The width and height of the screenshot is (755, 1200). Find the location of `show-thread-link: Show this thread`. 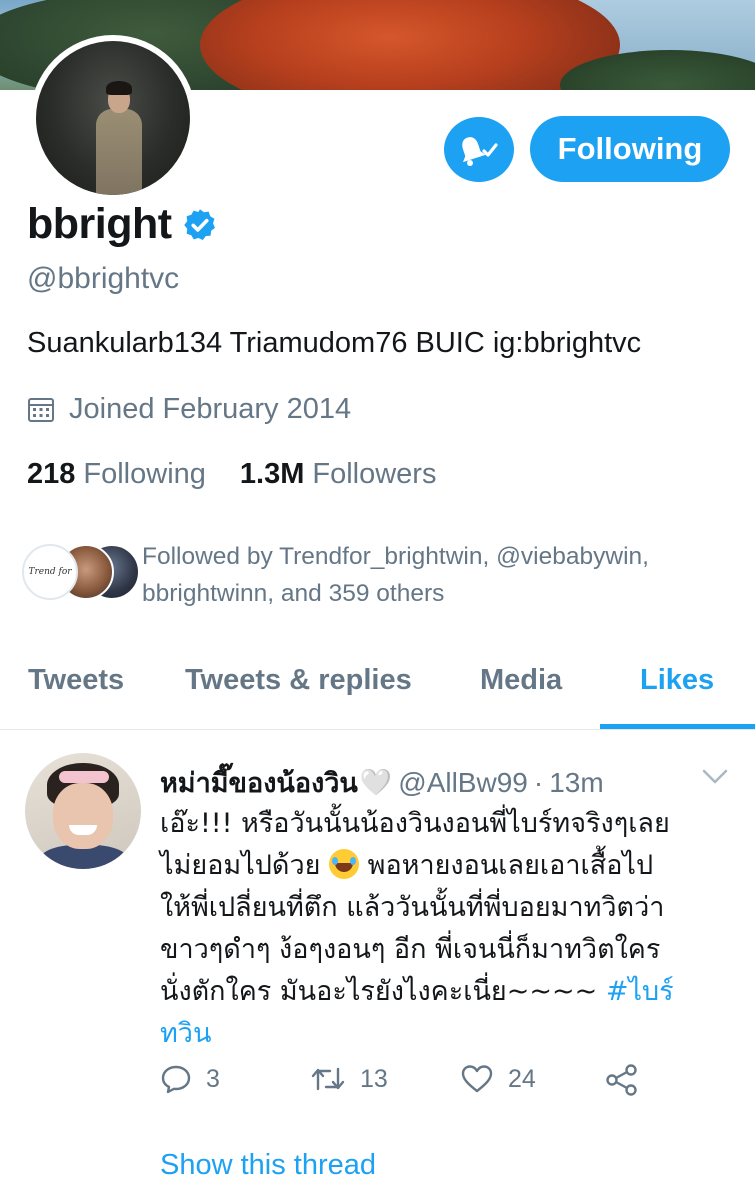

show-thread-link: Show this thread is located at coordinates (268, 1165).